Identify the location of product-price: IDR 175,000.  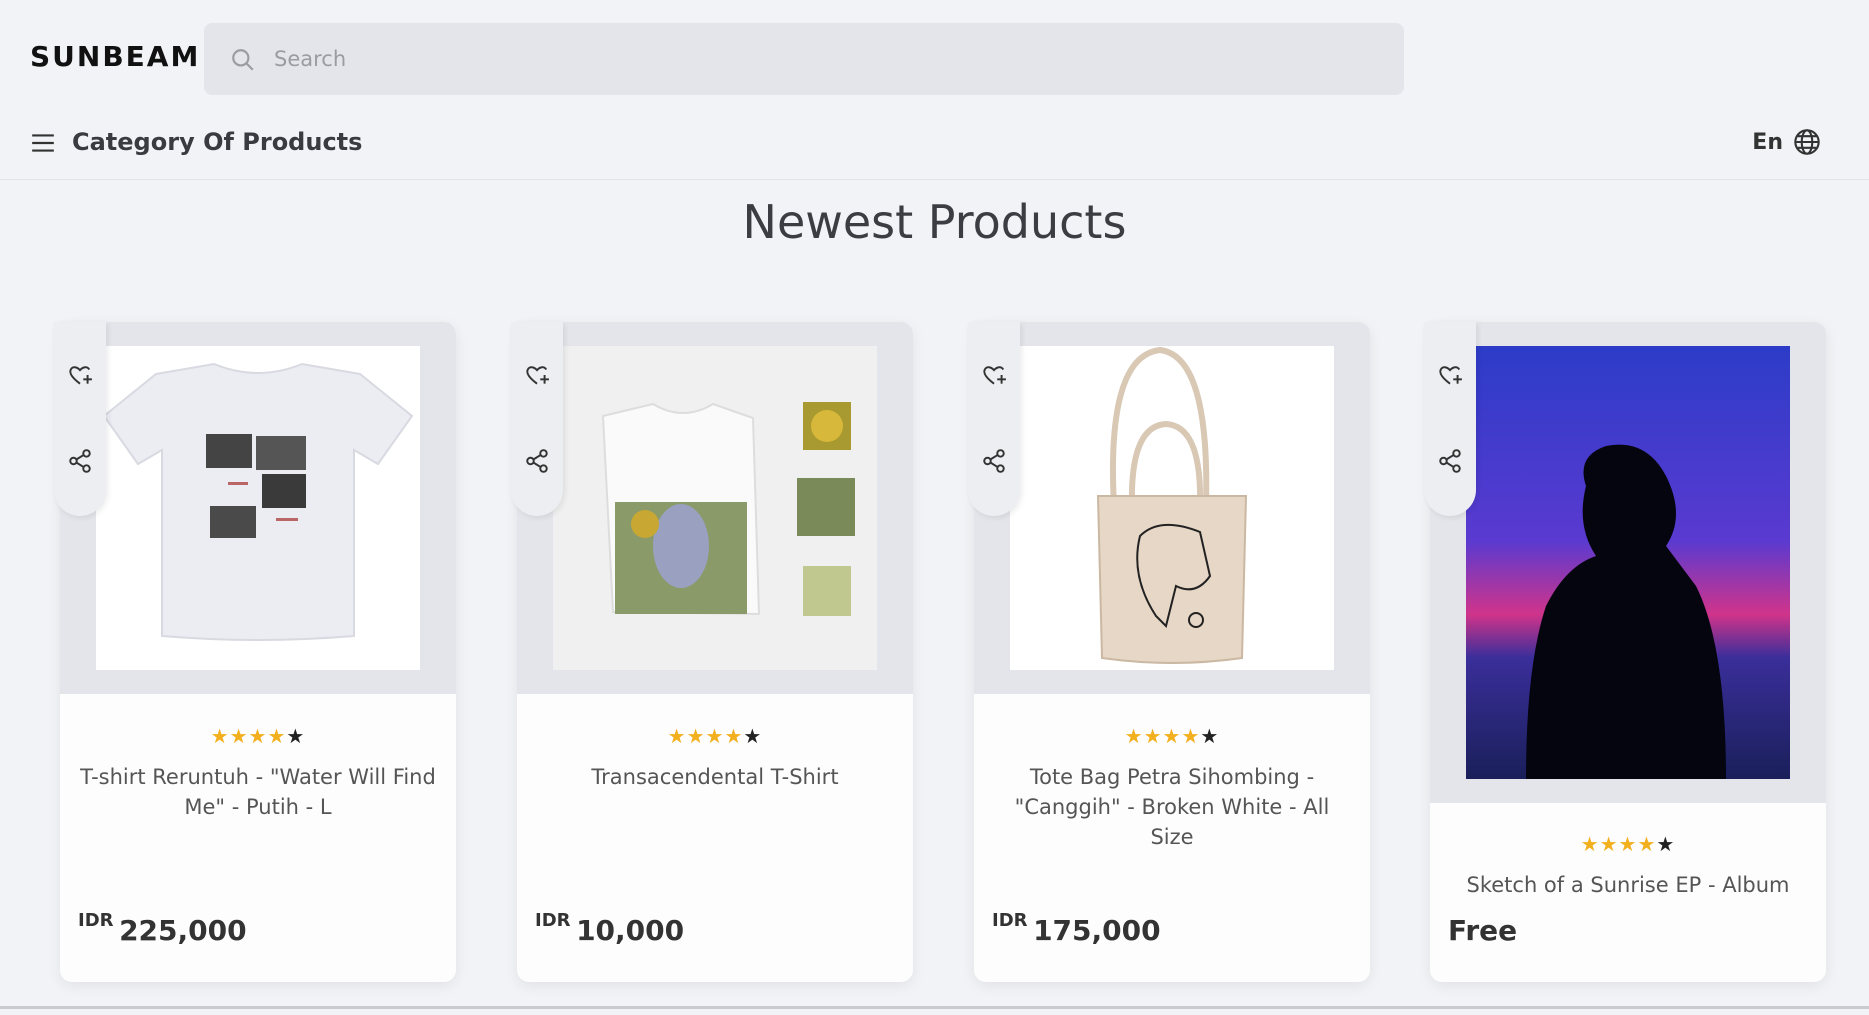
(1076, 928).